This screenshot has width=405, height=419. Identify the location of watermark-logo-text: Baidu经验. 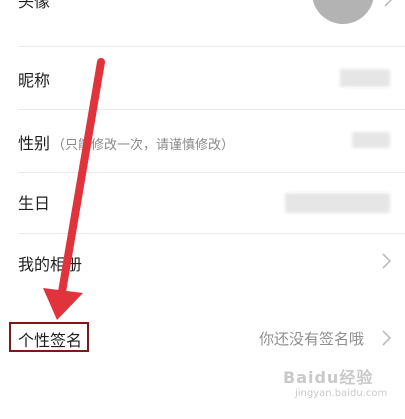
(328, 377).